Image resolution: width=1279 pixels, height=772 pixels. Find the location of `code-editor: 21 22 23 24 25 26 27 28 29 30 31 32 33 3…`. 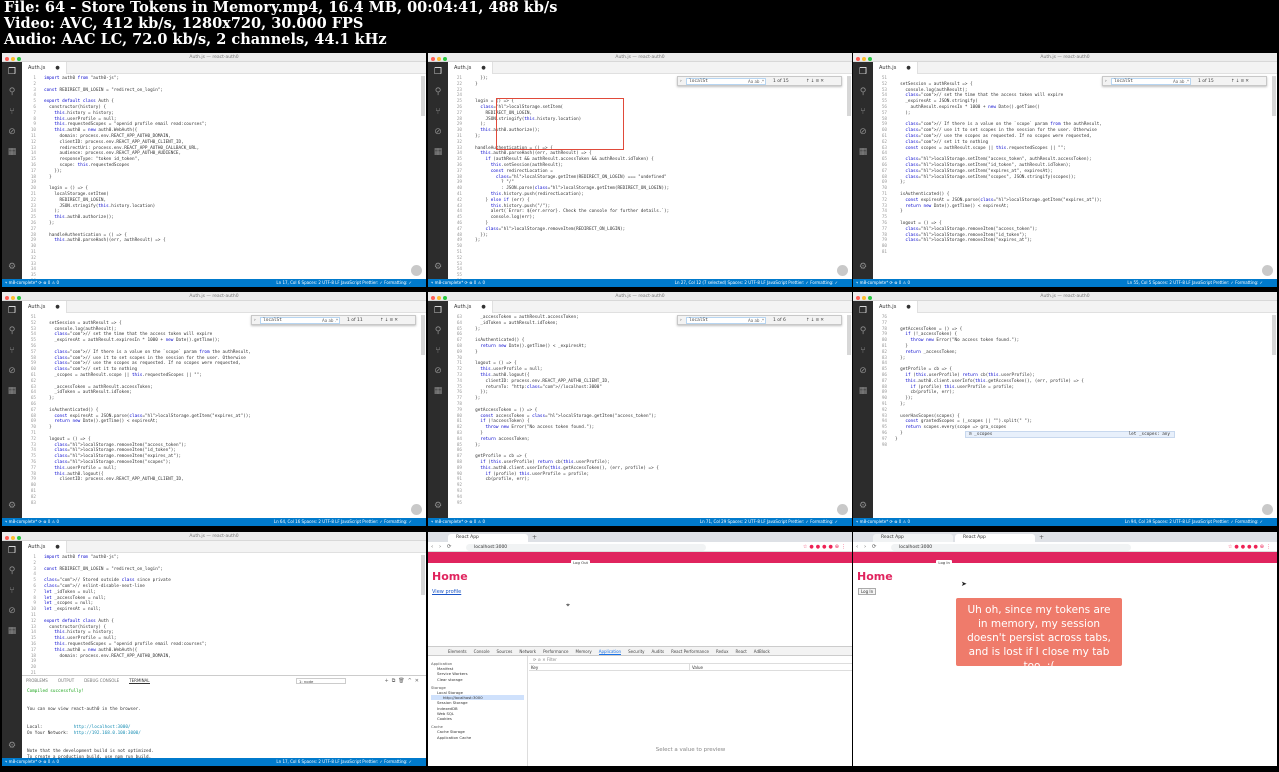

code-editor: 21 22 23 24 25 26 27 28 29 30 31 32 33 3… is located at coordinates (650, 176).